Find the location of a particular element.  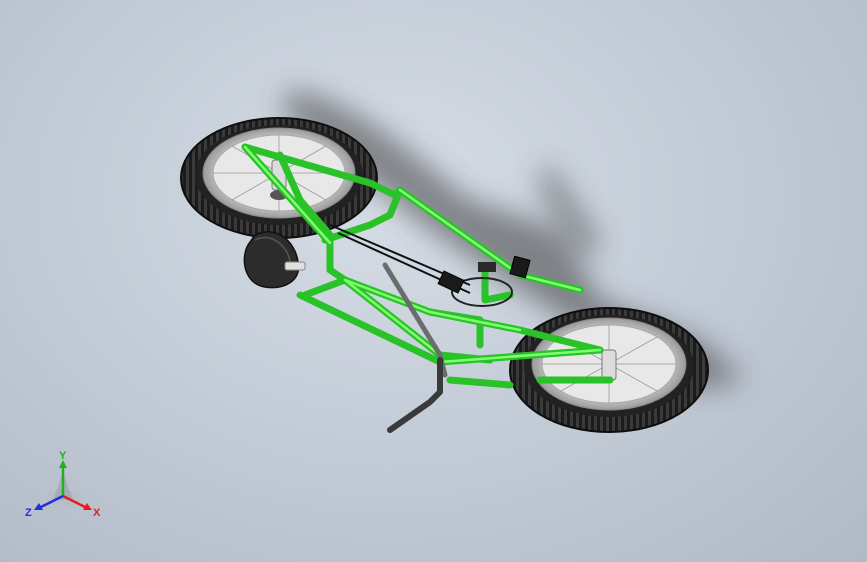

z-axis-label: Z is located at coordinates (28, 513).